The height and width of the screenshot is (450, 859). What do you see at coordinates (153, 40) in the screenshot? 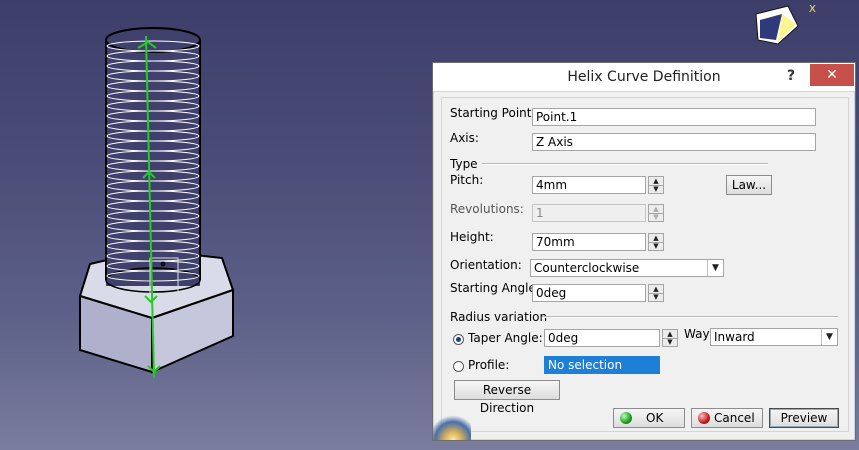
I see `bolt-top-face` at bounding box center [153, 40].